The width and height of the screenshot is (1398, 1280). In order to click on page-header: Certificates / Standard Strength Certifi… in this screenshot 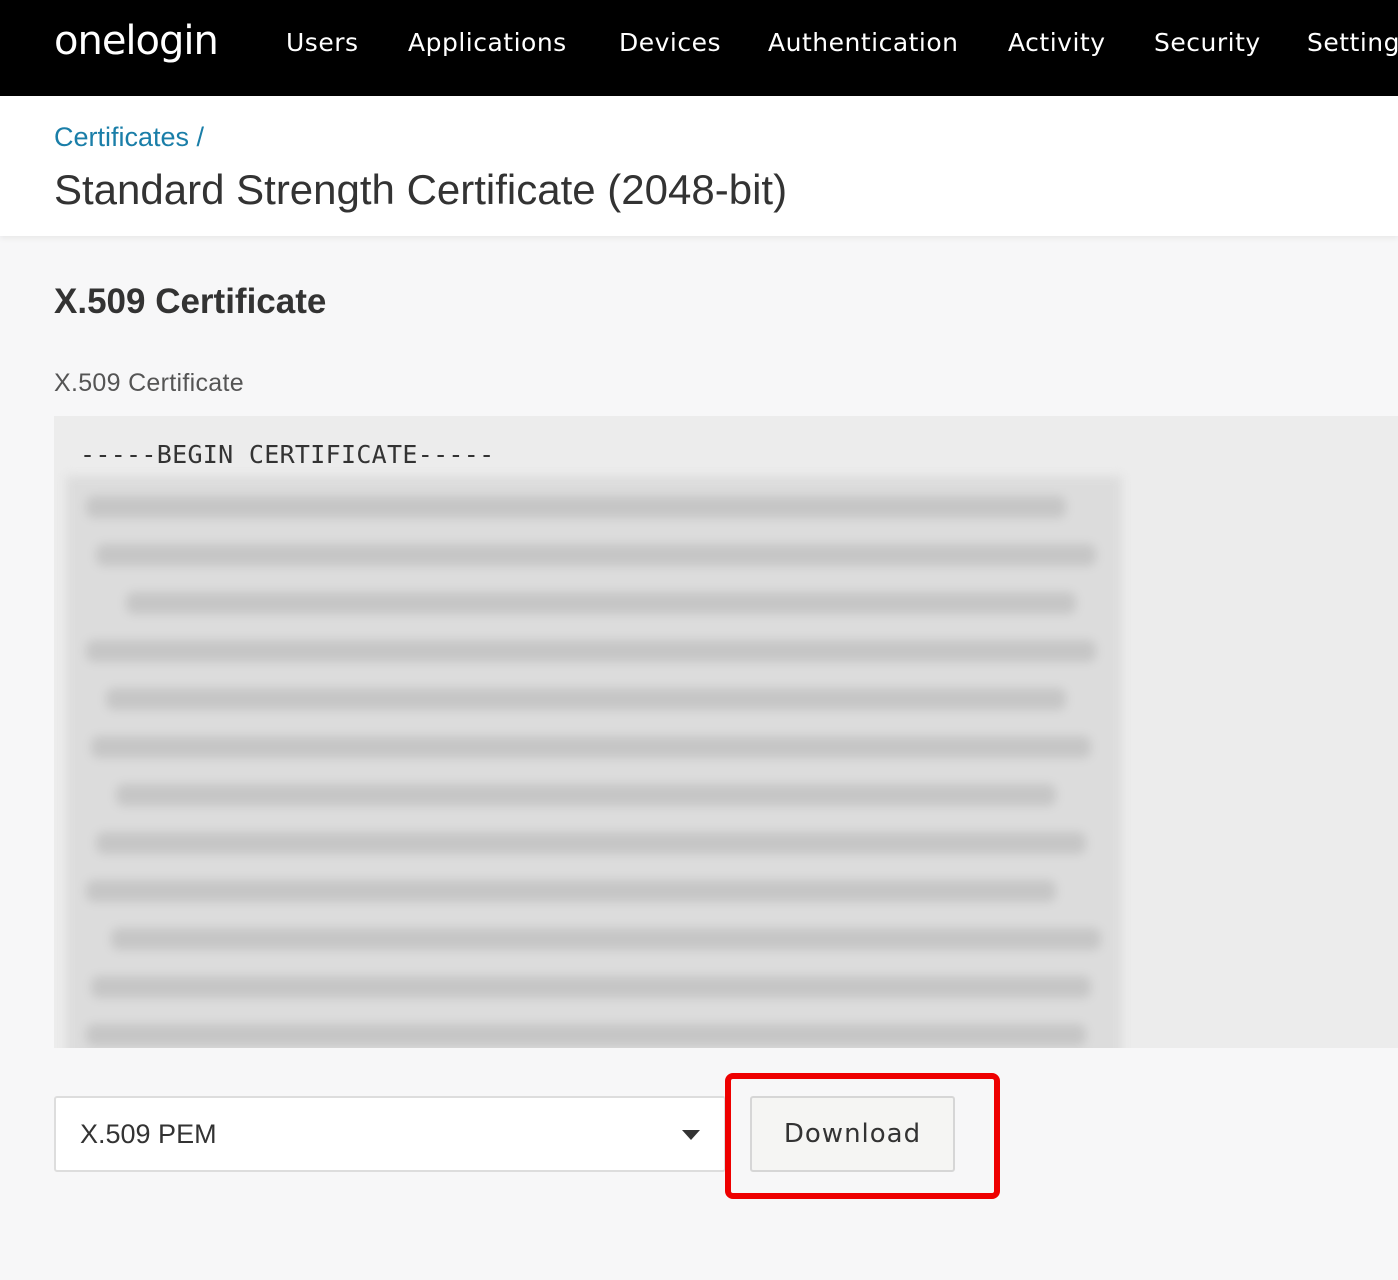, I will do `click(699, 166)`.